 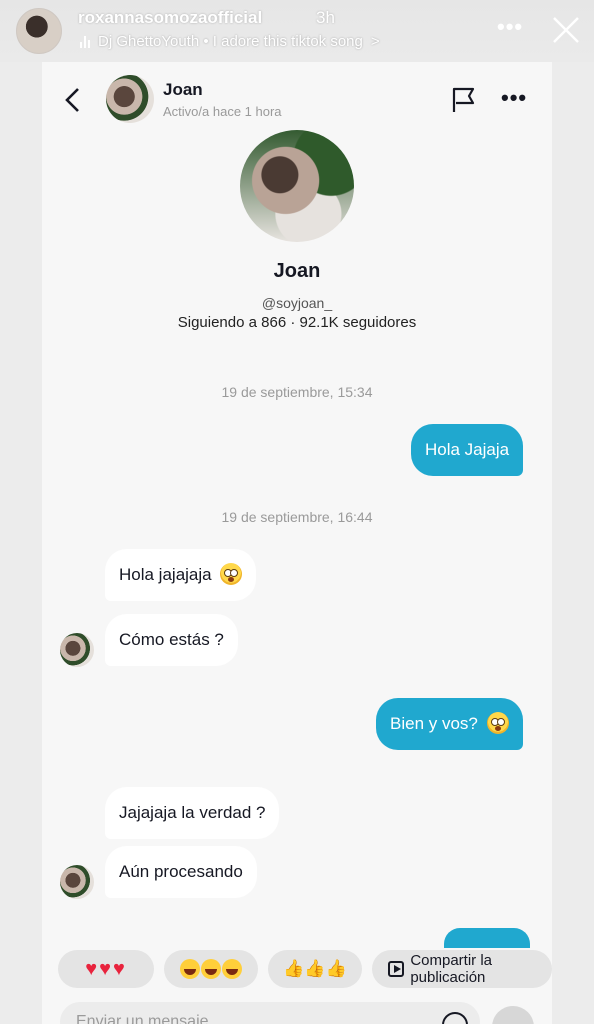 I want to click on received-message: Jajajaja la verdad ?, so click(x=192, y=813).